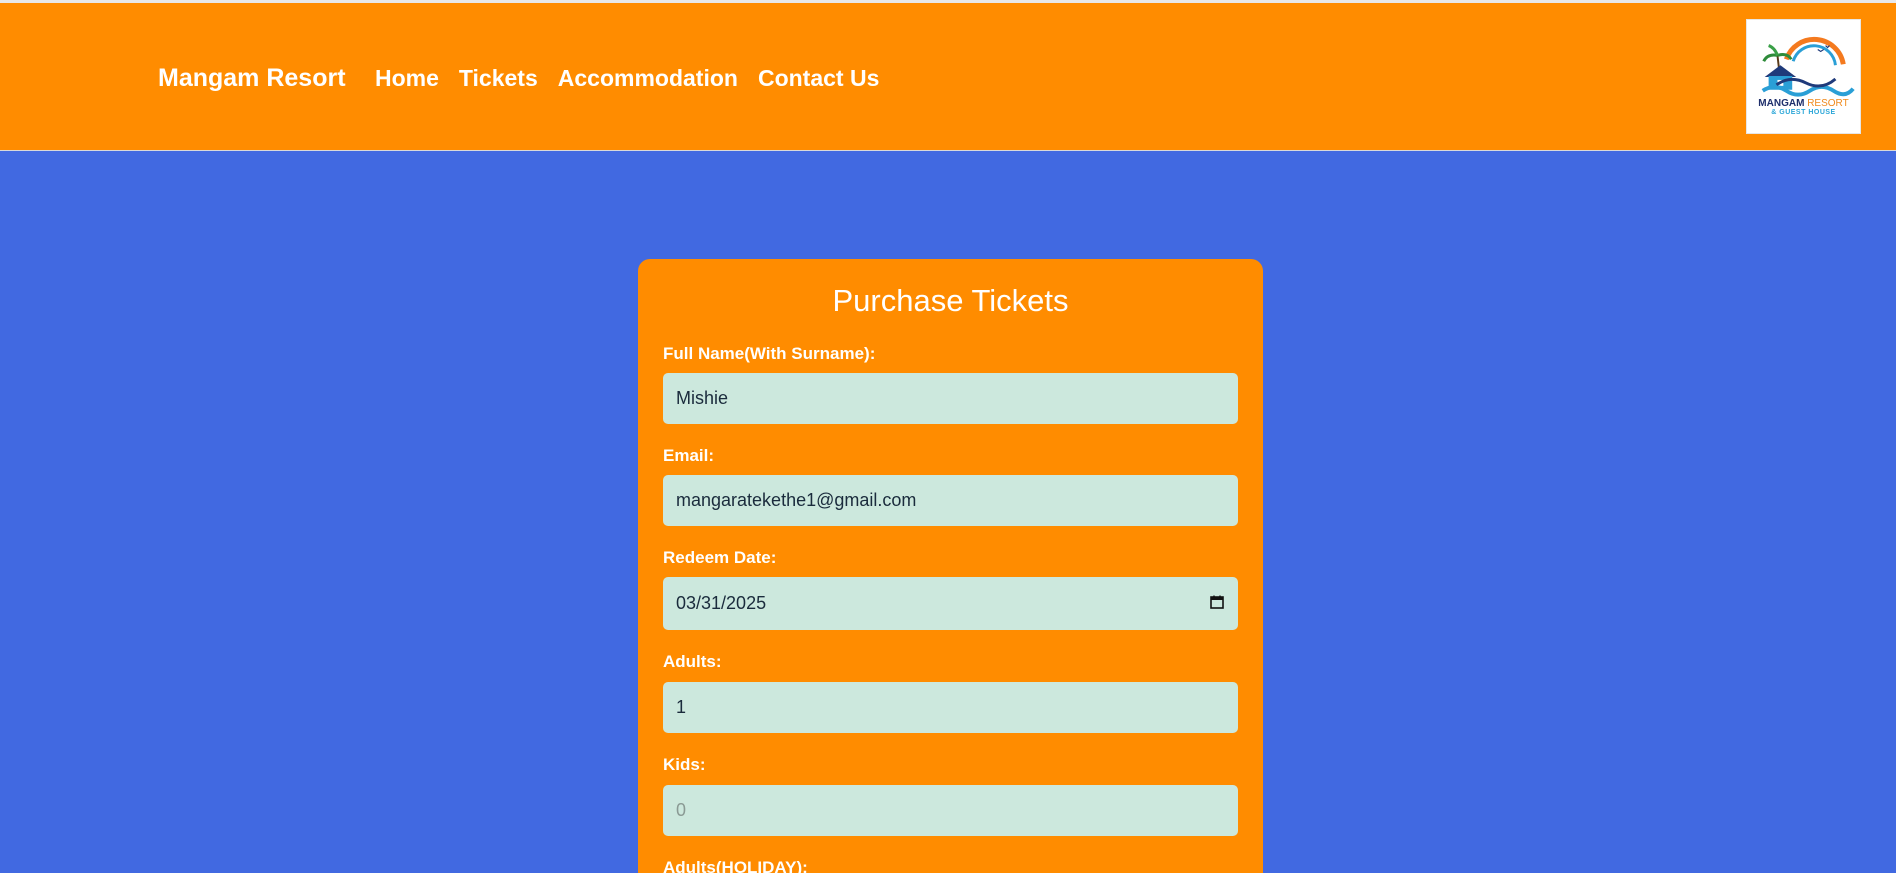  I want to click on email-value: mangaratekethe1@gmail.com, so click(796, 500).